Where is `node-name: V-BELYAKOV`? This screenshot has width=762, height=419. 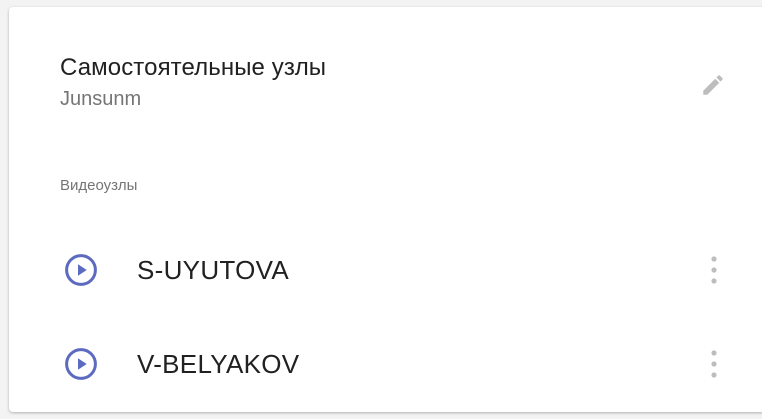 node-name: V-BELYAKOV is located at coordinates (218, 364).